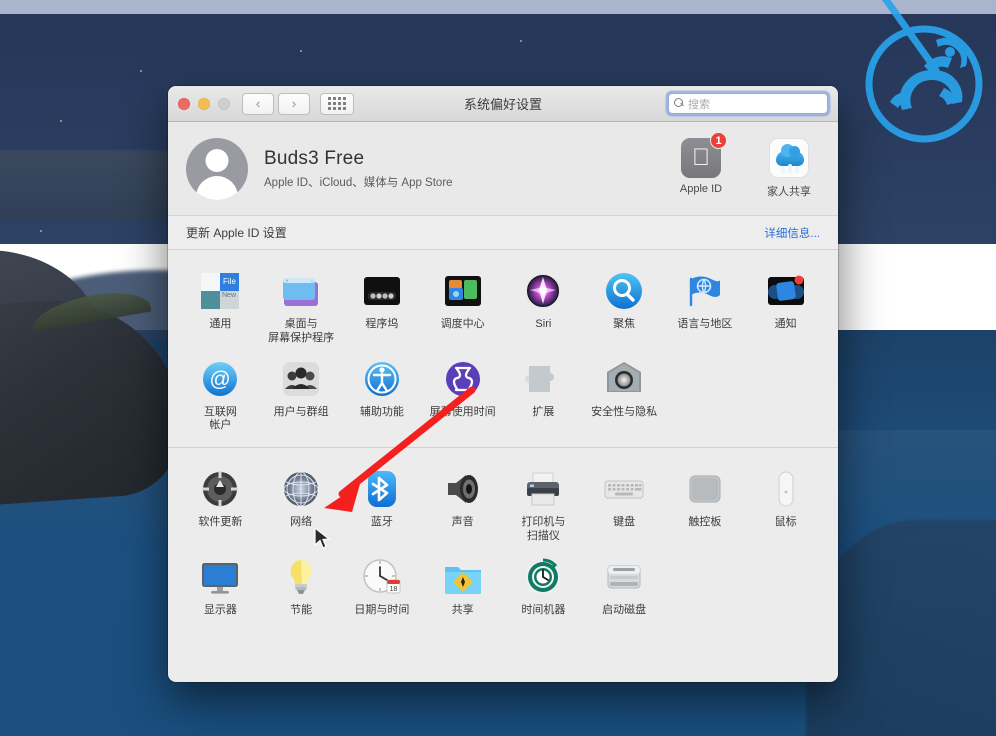  What do you see at coordinates (543, 379) in the screenshot?
I see `extensions-icon` at bounding box center [543, 379].